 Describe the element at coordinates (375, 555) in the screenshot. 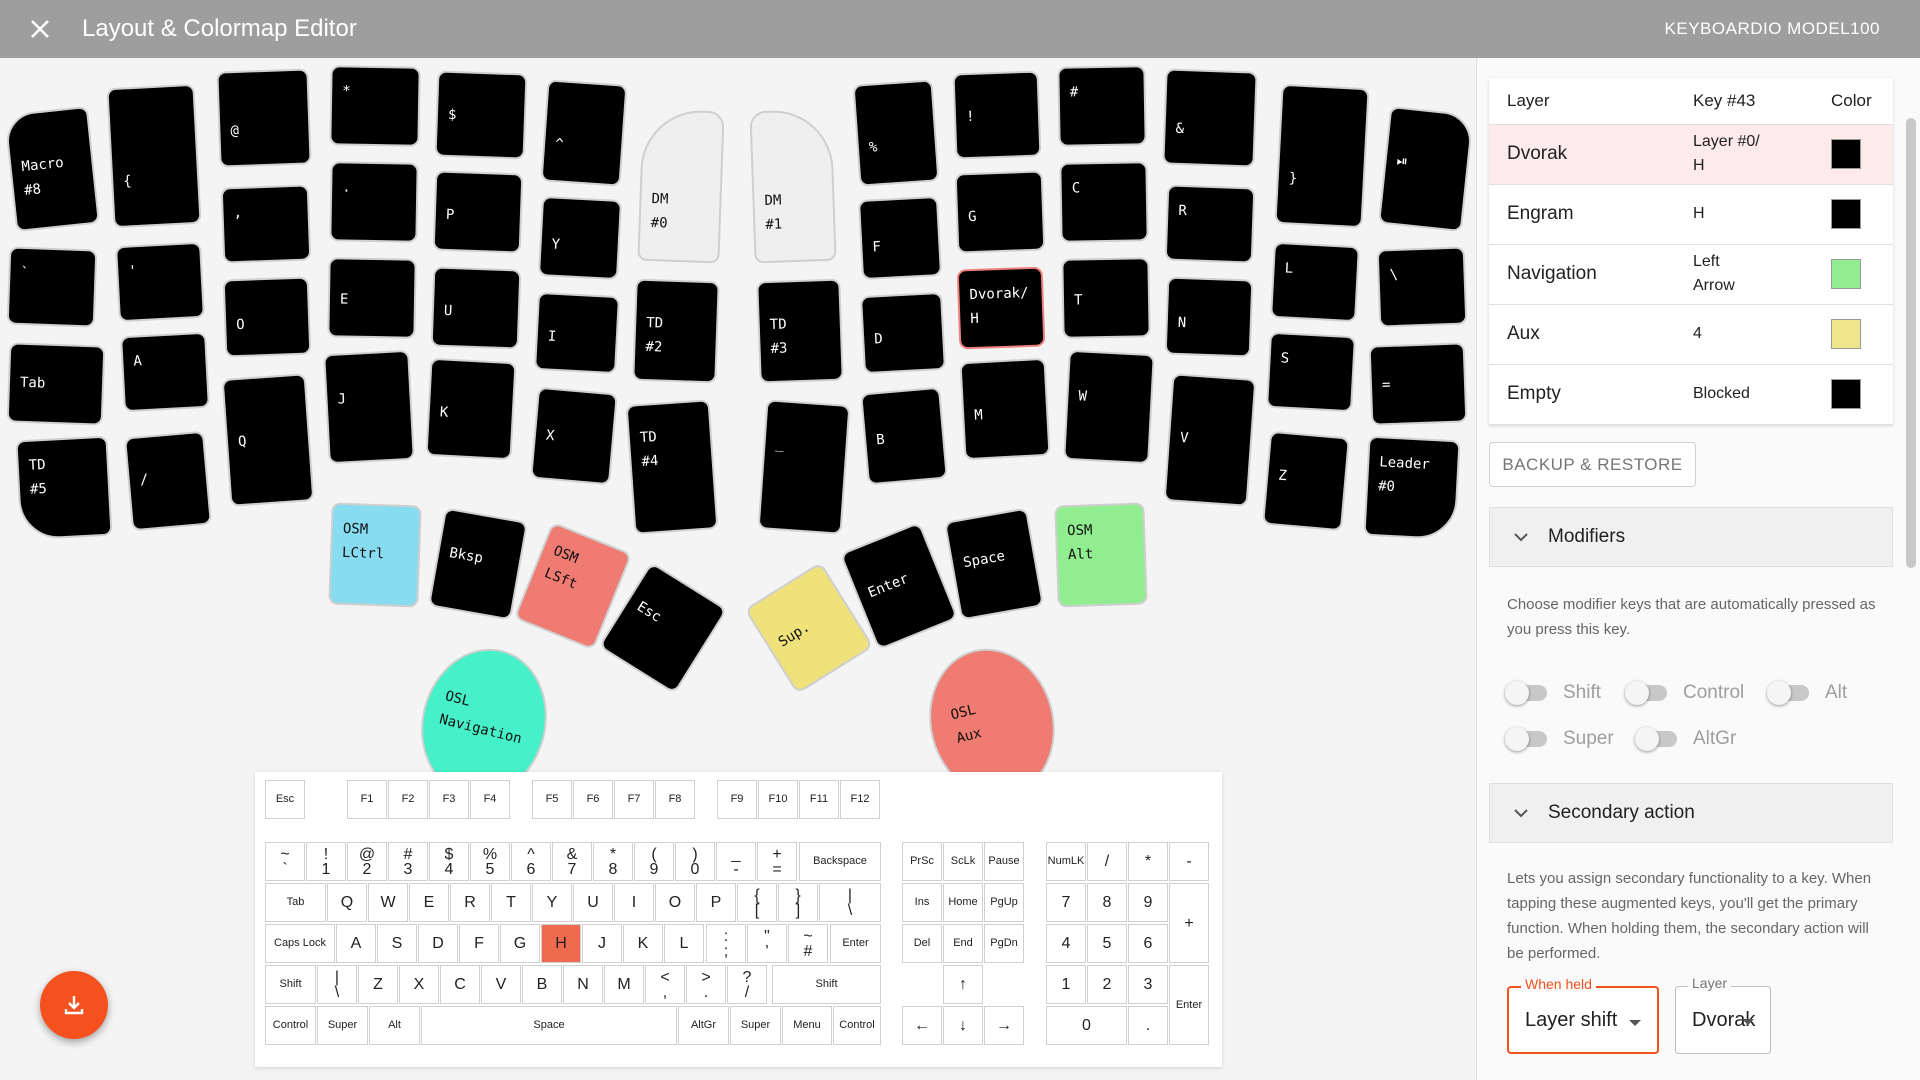

I see `layout-key: OSM LCtrl` at that location.